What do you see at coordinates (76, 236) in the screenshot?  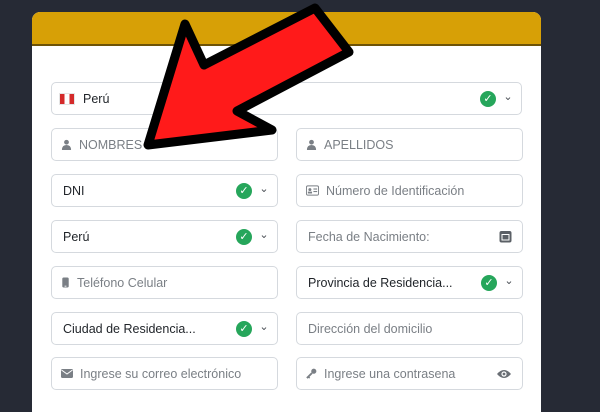 I see `nationality-value: Perú` at bounding box center [76, 236].